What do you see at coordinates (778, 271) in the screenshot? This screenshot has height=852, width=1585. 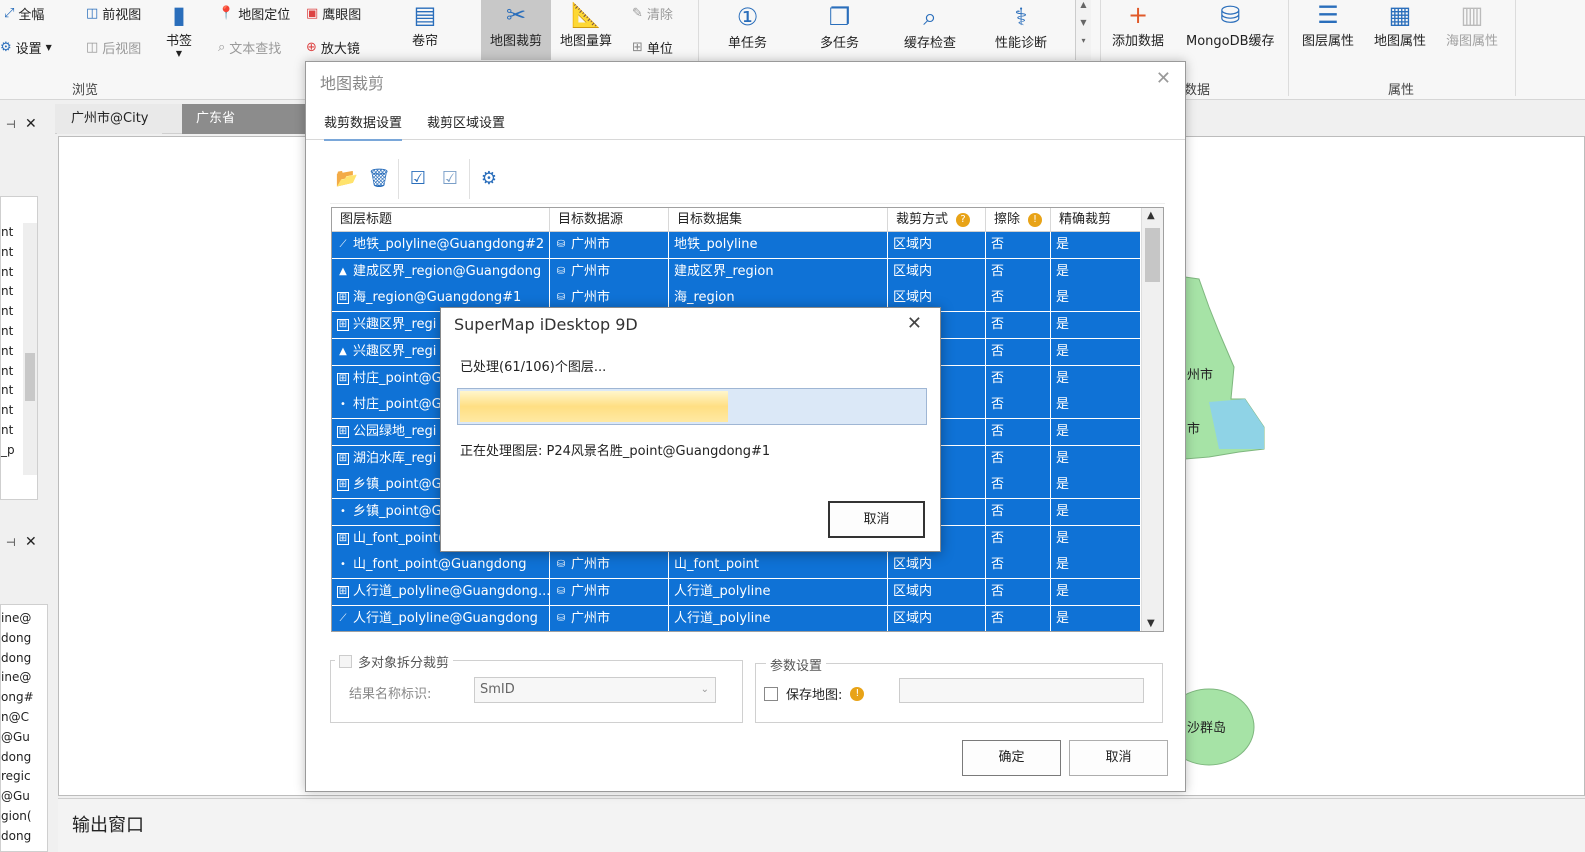 I see `table-cell-ds: 建成区界_region` at bounding box center [778, 271].